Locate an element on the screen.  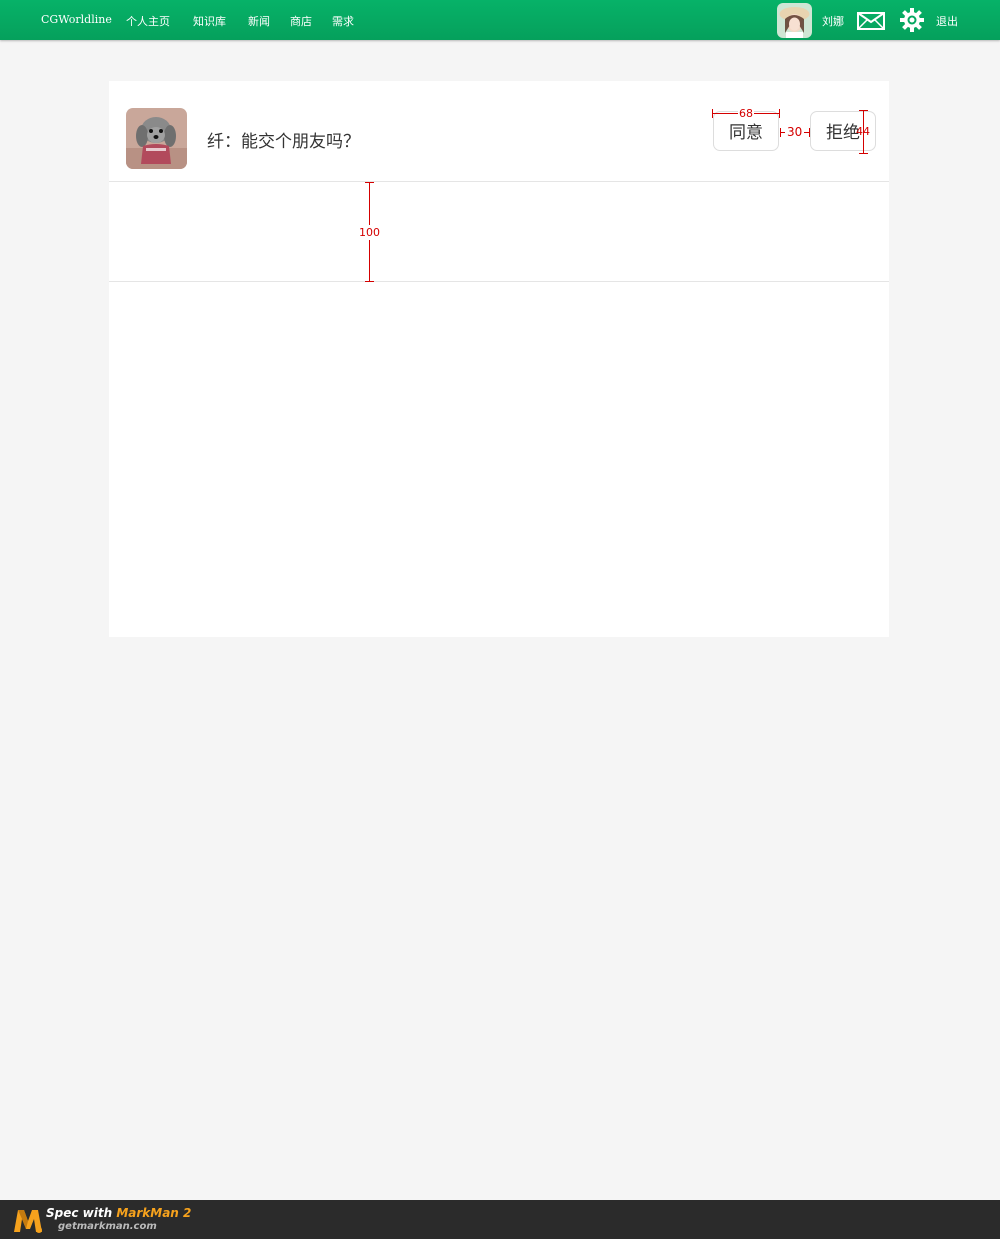
brand-logo: CGWorldline is located at coordinates (76, 19).